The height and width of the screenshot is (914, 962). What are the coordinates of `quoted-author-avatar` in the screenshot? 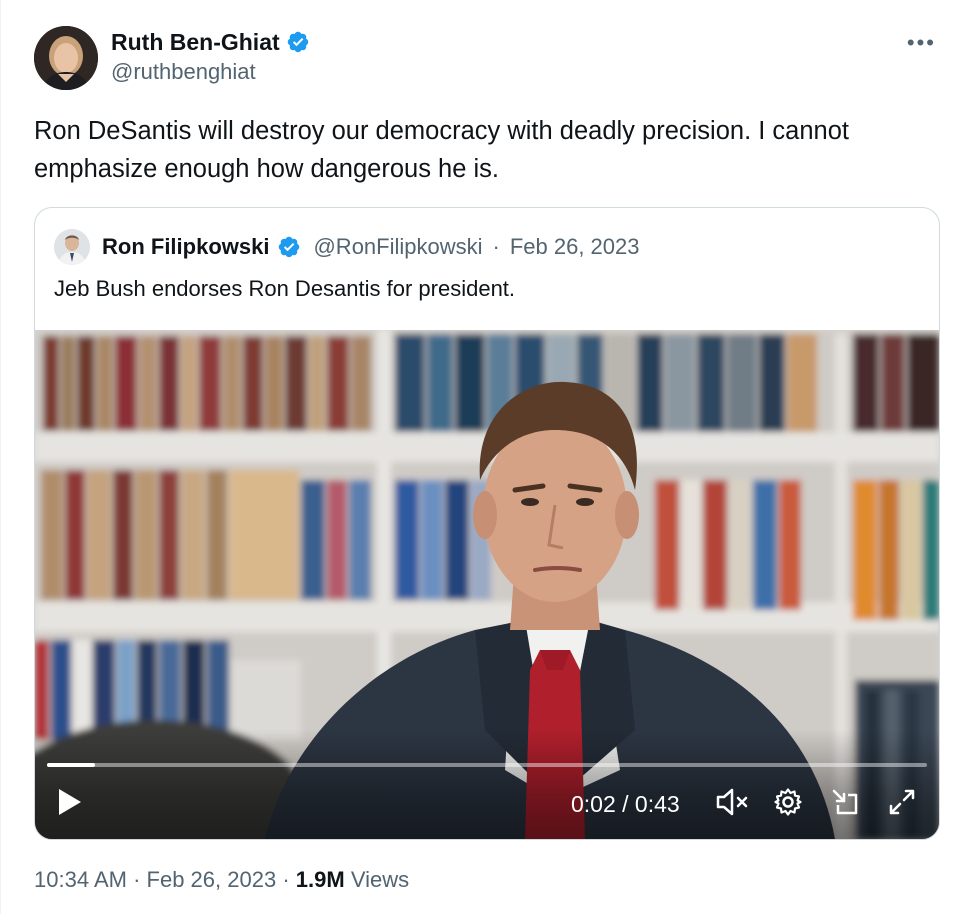 It's located at (72, 247).